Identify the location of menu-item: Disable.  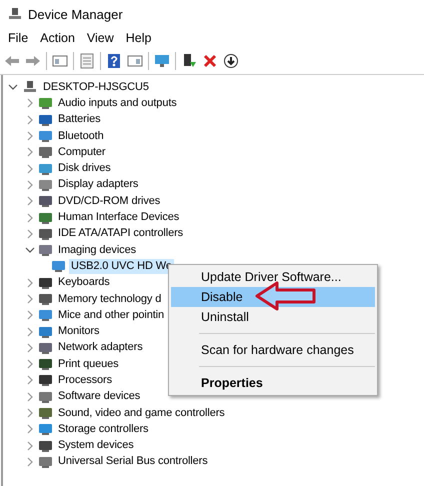
(273, 297).